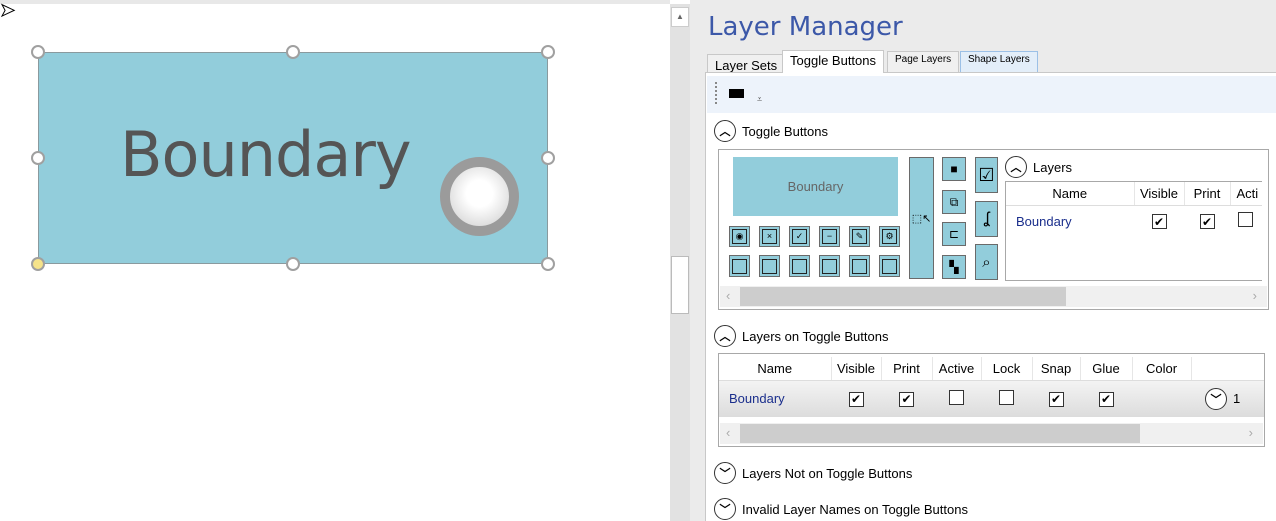 The height and width of the screenshot is (521, 1276). I want to click on section-invalid-layer-names: ﹀ Invalid Layer Names on Toggle Buttons, so click(841, 509).